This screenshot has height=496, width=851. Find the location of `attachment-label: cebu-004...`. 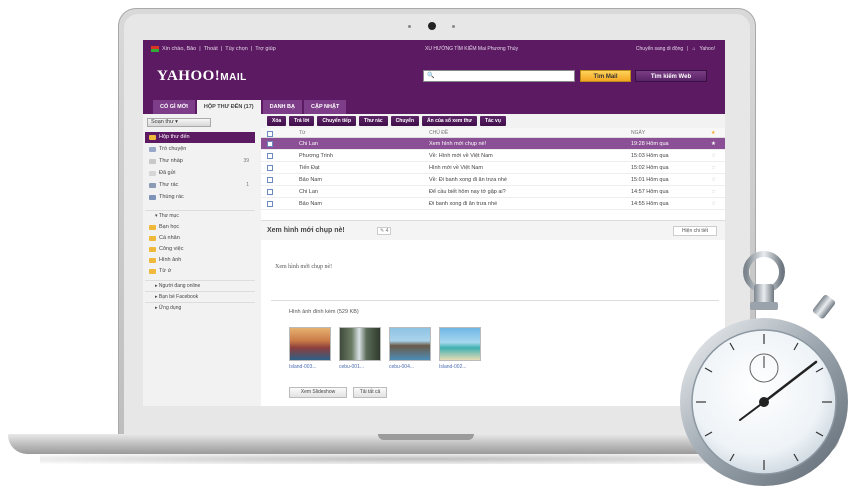

attachment-label: cebu-004... is located at coordinates (401, 367).